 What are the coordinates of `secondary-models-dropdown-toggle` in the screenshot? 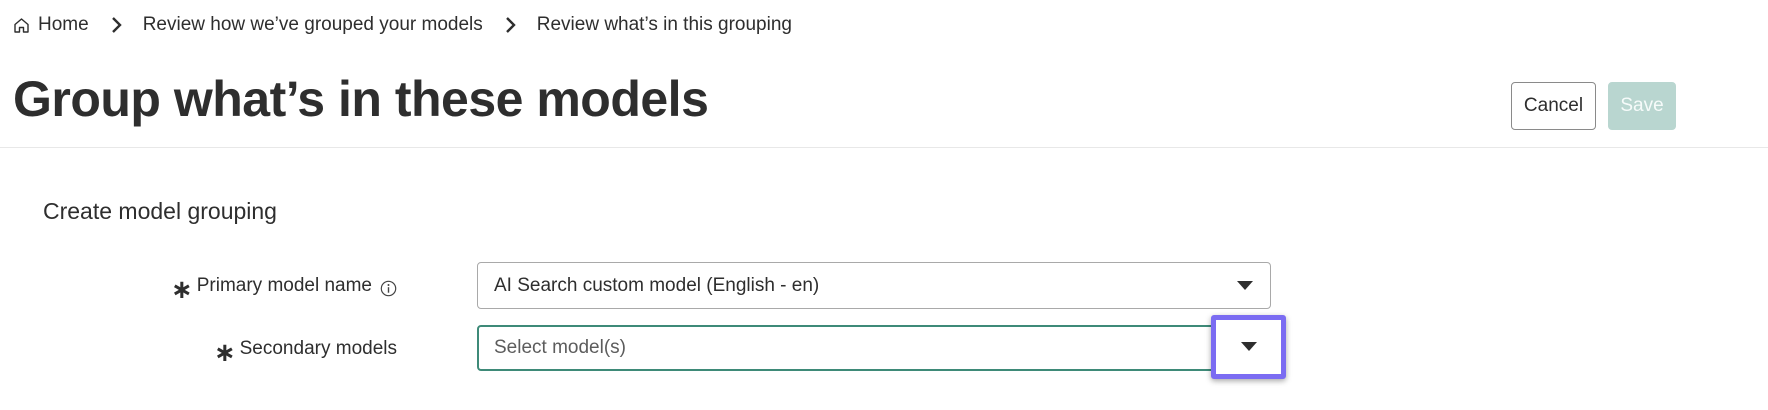 It's located at (1248, 347).